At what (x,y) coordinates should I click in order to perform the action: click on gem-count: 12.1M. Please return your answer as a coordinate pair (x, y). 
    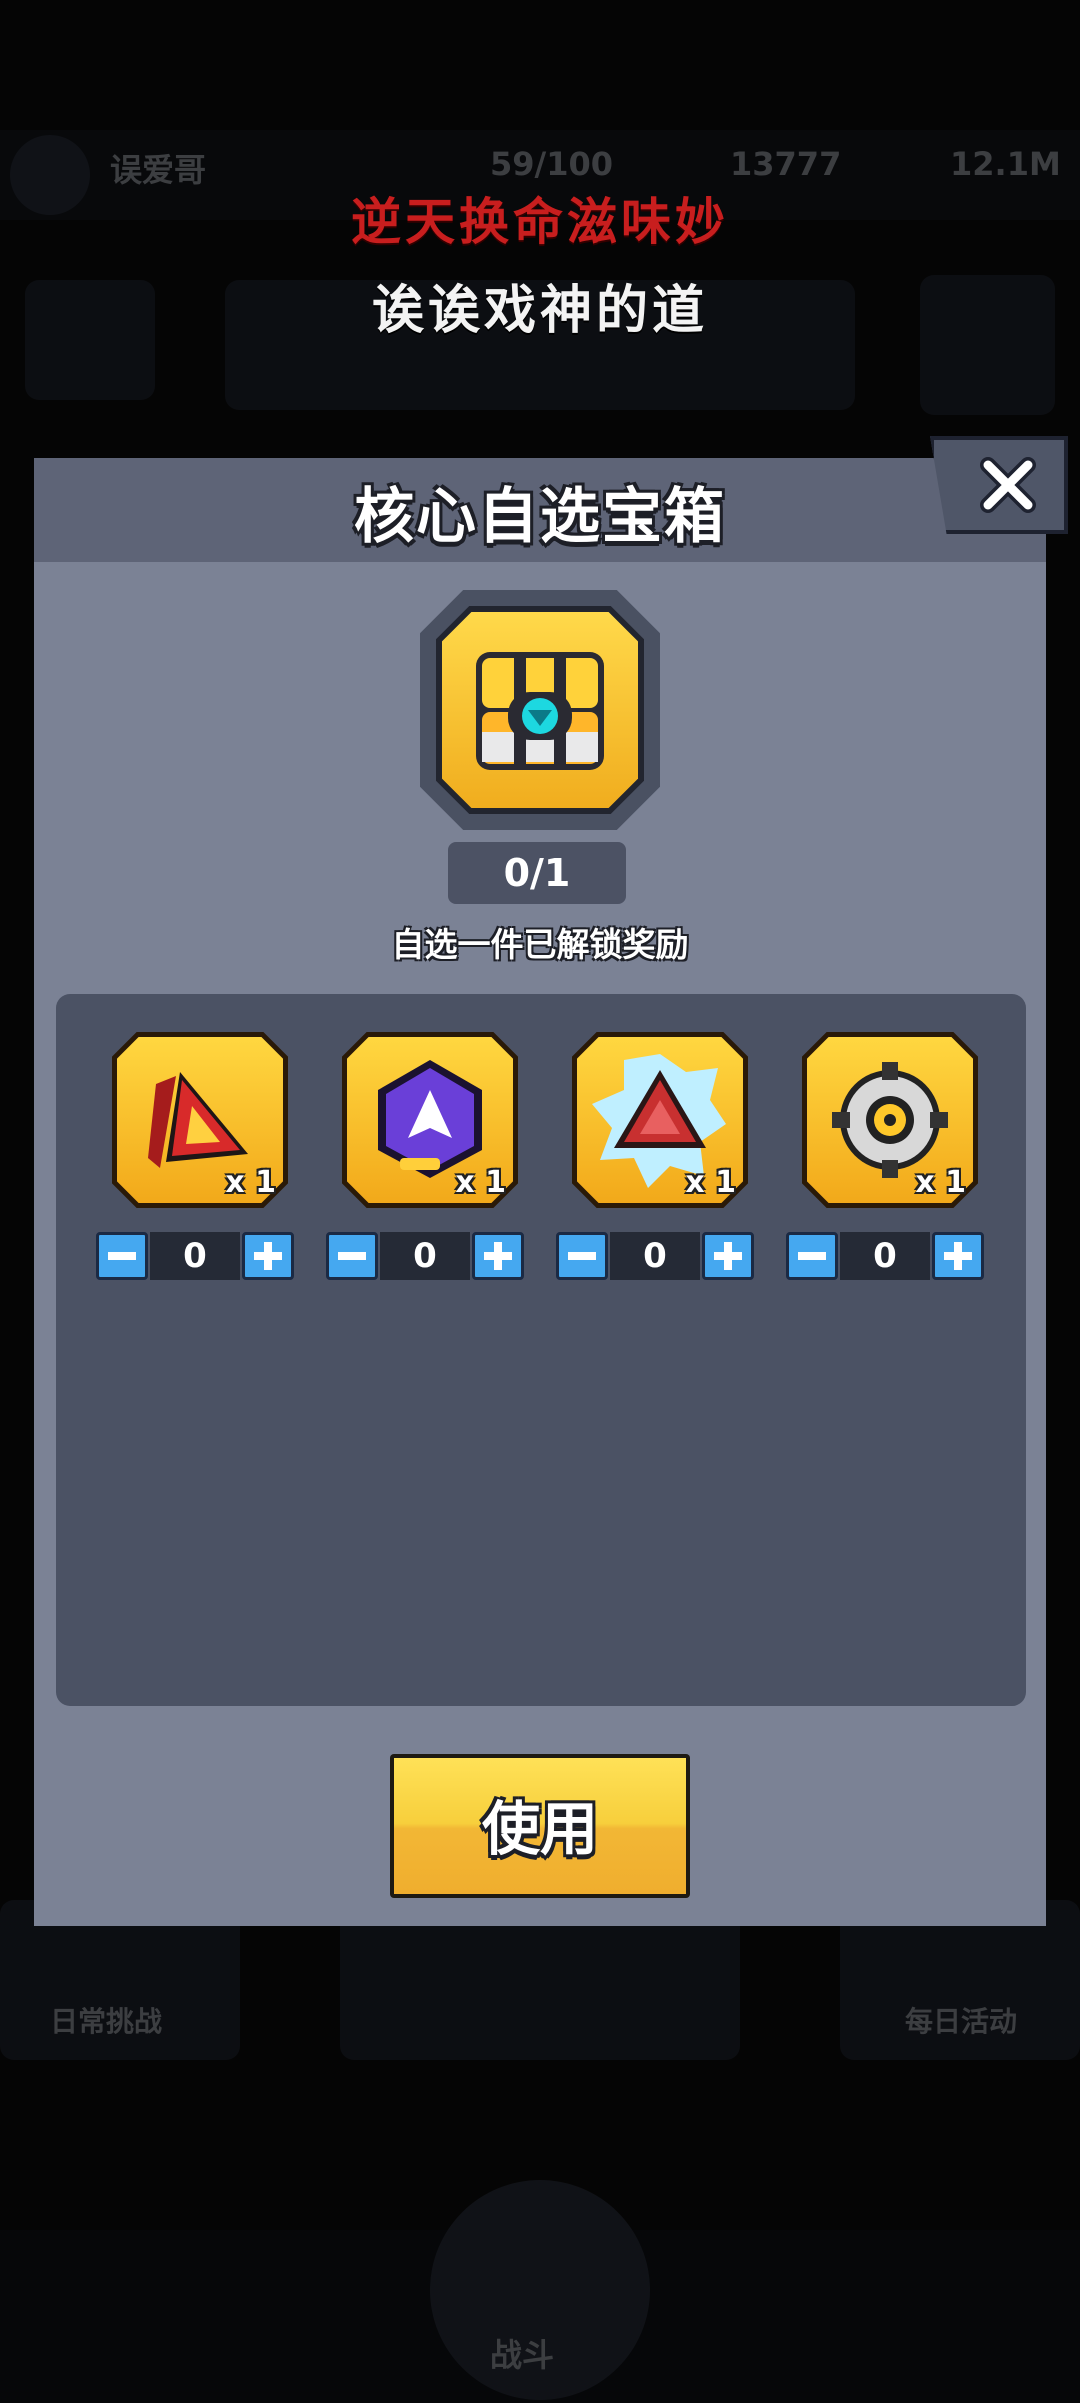
    Looking at the image, I should click on (1005, 164).